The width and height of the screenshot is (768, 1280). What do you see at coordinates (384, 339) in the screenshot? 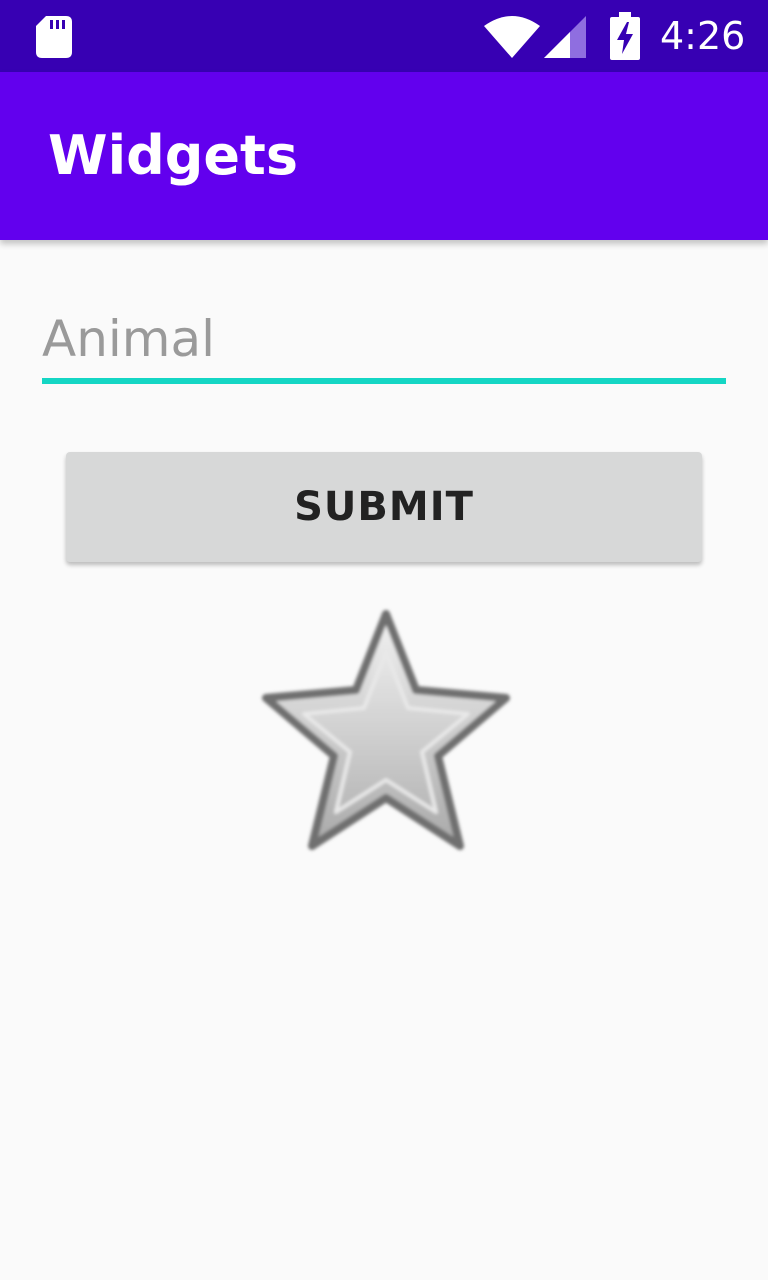
I see `animal-input` at bounding box center [384, 339].